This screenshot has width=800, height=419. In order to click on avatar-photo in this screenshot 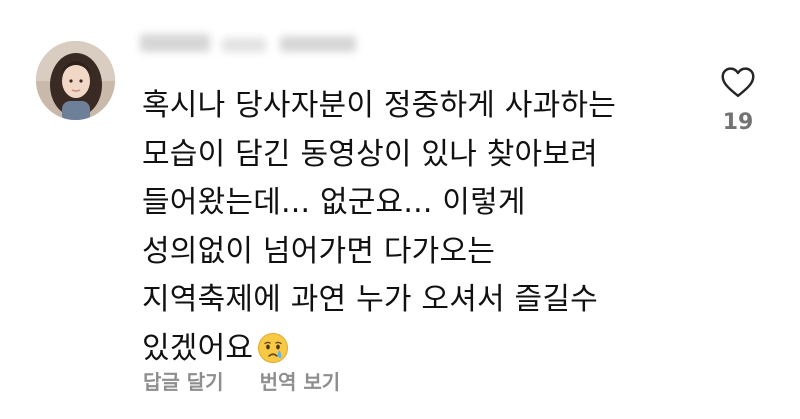, I will do `click(75, 80)`.